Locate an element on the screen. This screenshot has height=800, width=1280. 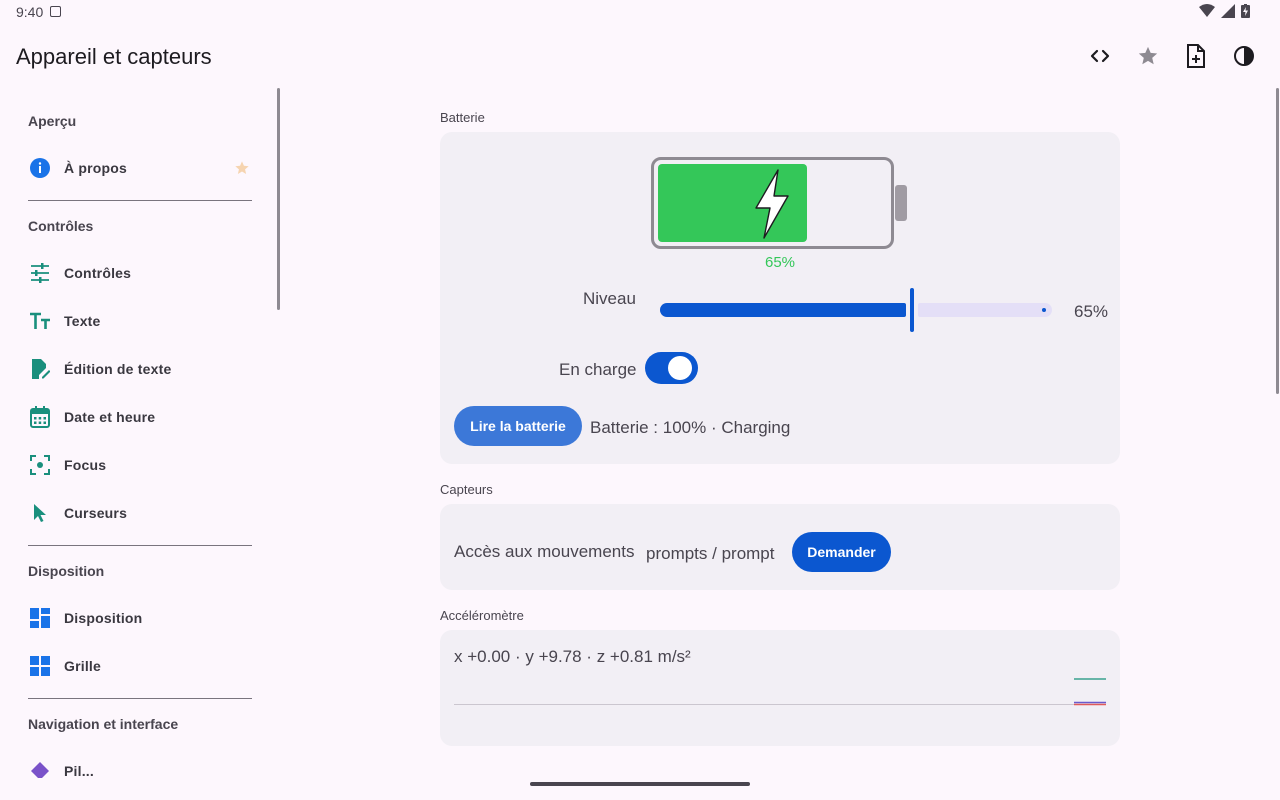
lightning-icon is located at coordinates (772, 204).